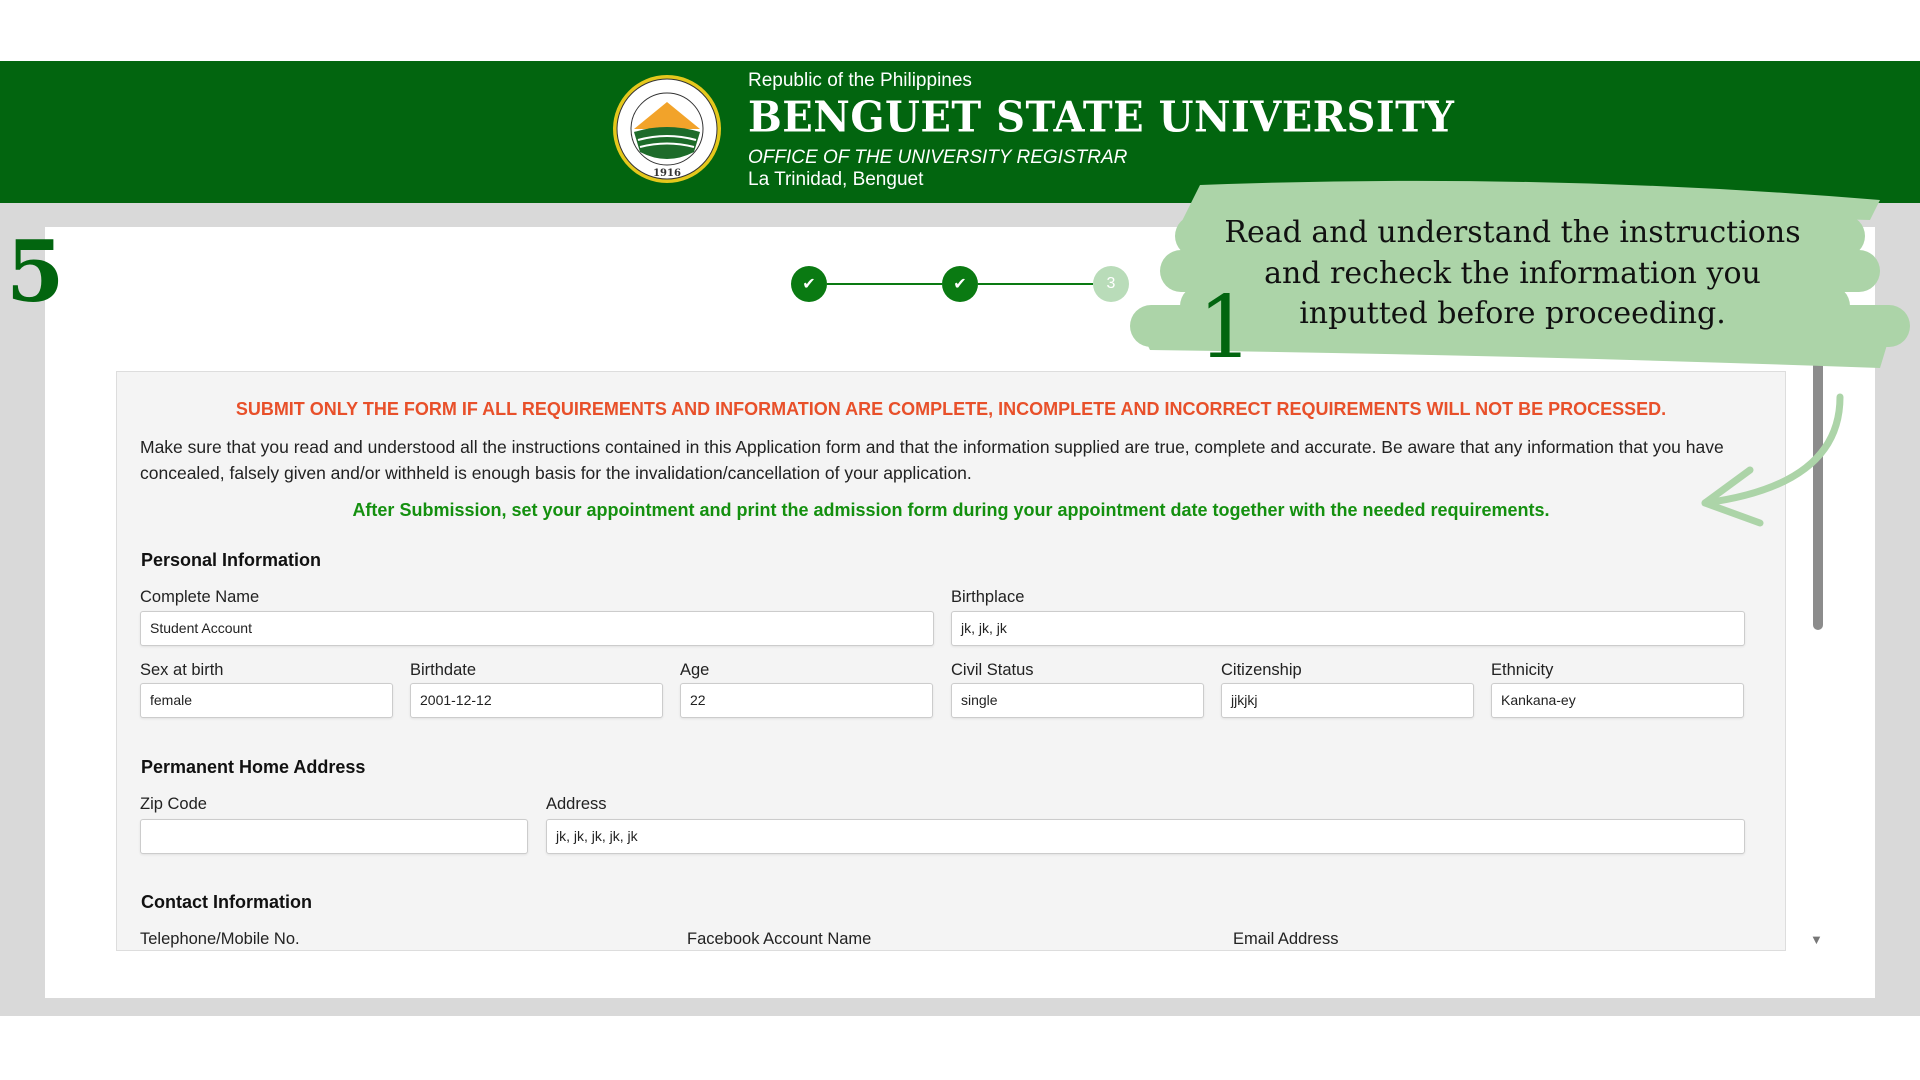 The width and height of the screenshot is (1920, 1080). What do you see at coordinates (860, 80) in the screenshot?
I see `republic-label: Republic of the Philippines` at bounding box center [860, 80].